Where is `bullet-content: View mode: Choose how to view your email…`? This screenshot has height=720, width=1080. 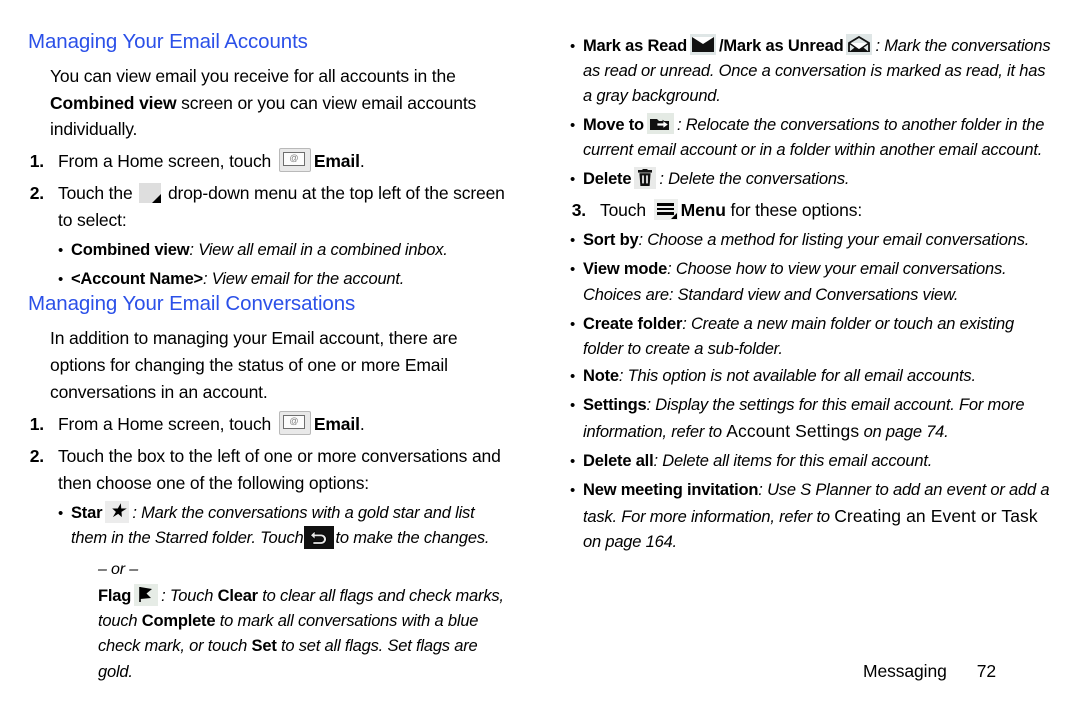
bullet-content: View mode: Choose how to view your email… is located at coordinates (817, 282).